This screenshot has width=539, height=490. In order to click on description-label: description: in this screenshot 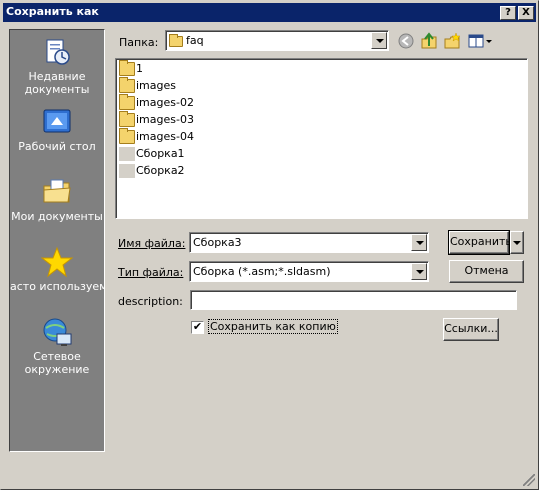, I will do `click(150, 301)`.